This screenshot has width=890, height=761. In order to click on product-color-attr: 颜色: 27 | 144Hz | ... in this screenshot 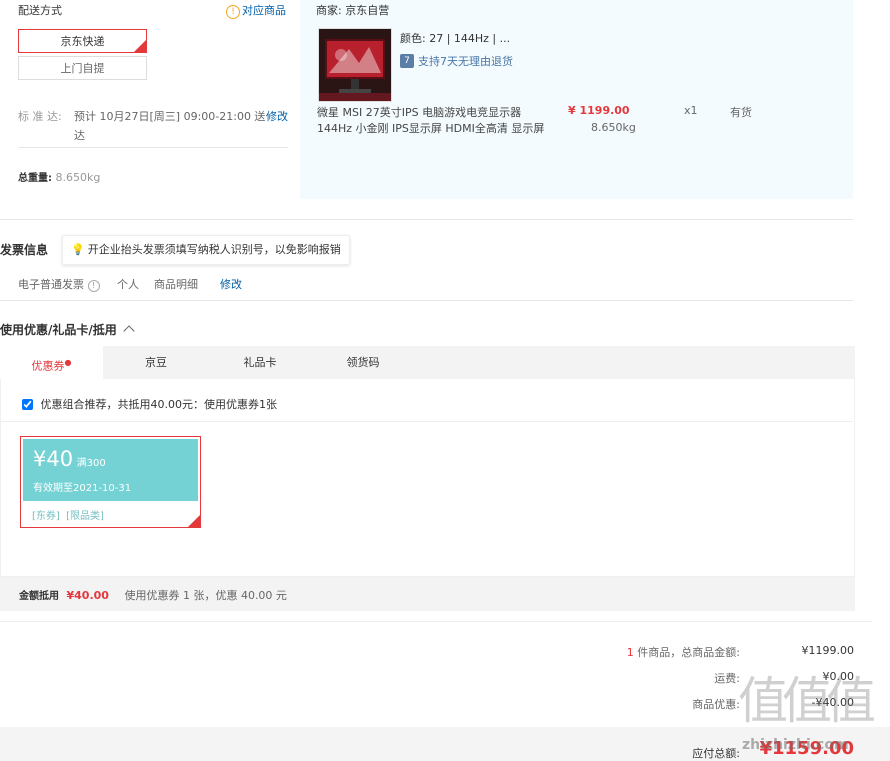, I will do `click(455, 38)`.